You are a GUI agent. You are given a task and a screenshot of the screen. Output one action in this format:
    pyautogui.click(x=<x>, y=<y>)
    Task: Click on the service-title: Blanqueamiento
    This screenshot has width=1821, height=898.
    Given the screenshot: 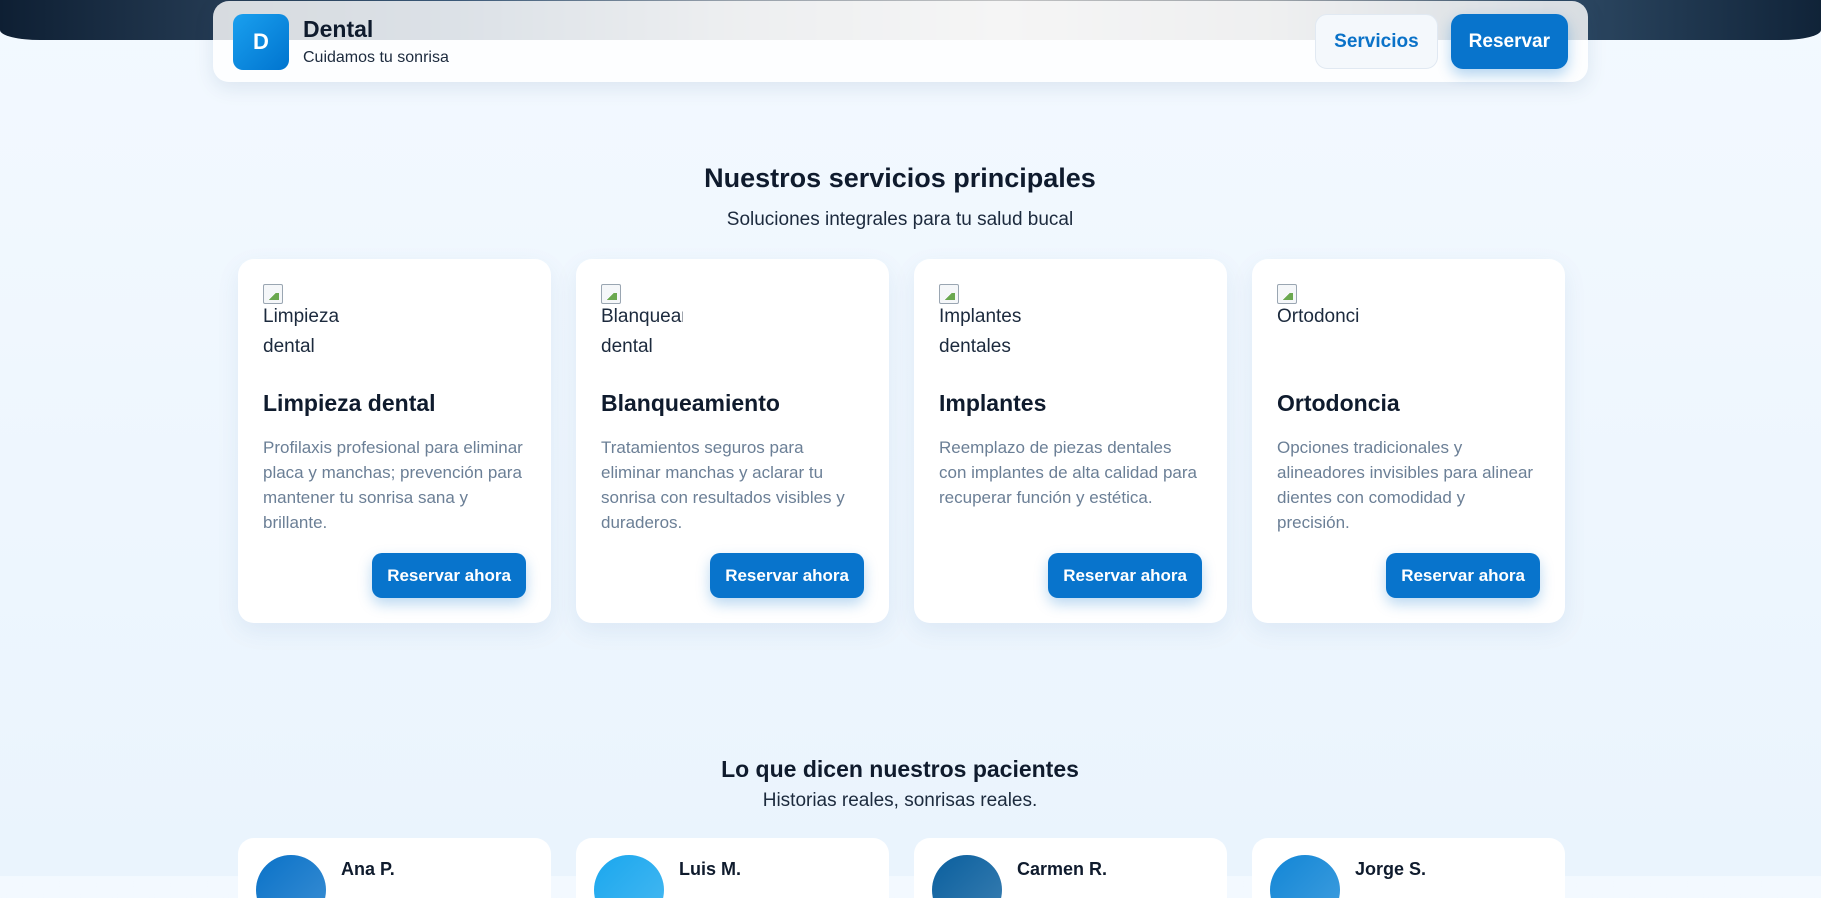 What is the action you would take?
    pyautogui.click(x=690, y=403)
    